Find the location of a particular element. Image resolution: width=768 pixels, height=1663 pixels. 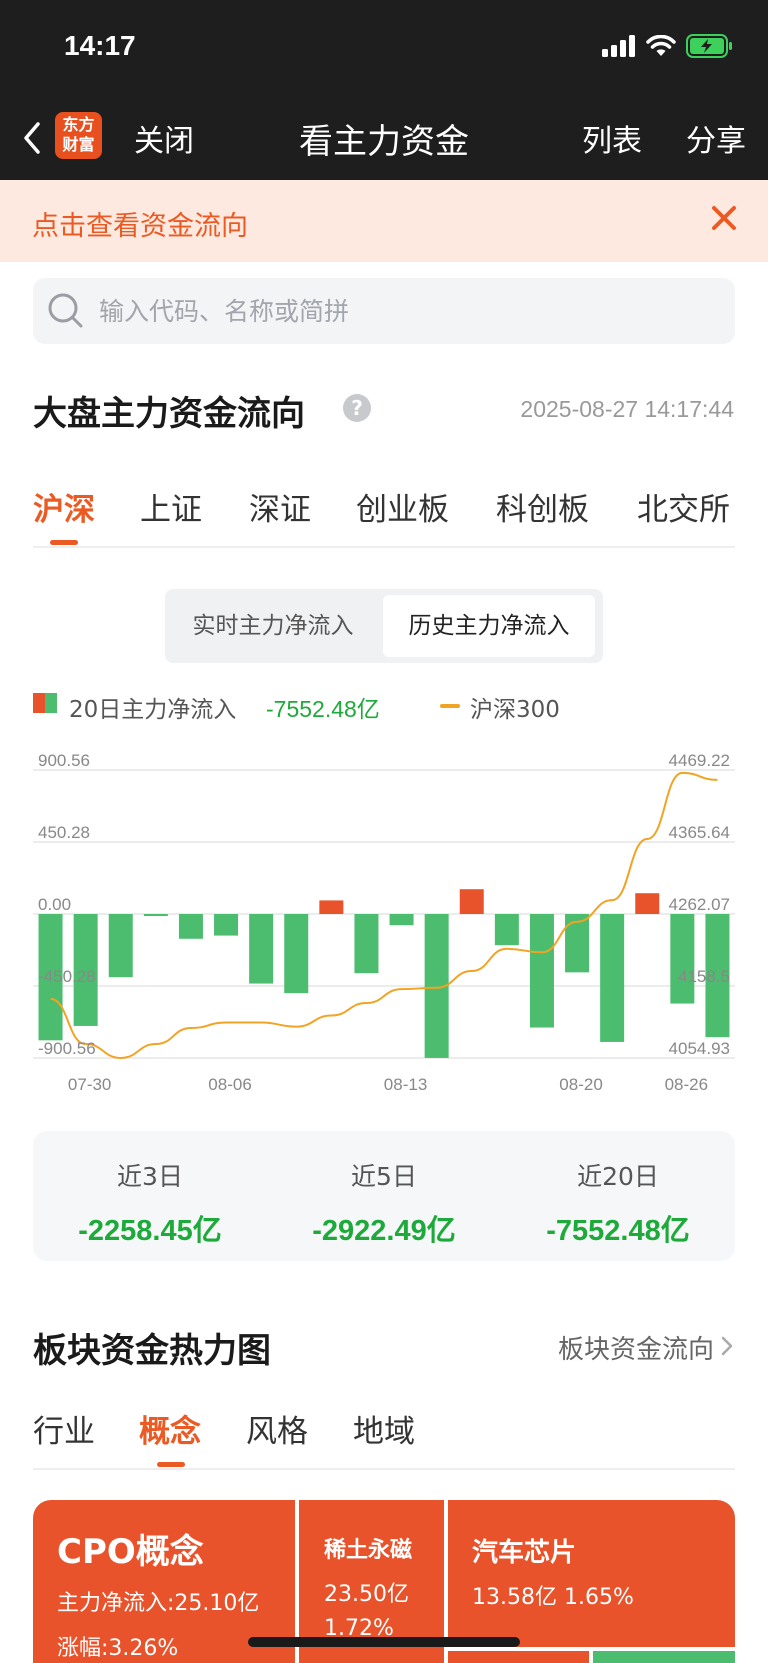

y-left-tick-label: 900.56 is located at coordinates (64, 760).